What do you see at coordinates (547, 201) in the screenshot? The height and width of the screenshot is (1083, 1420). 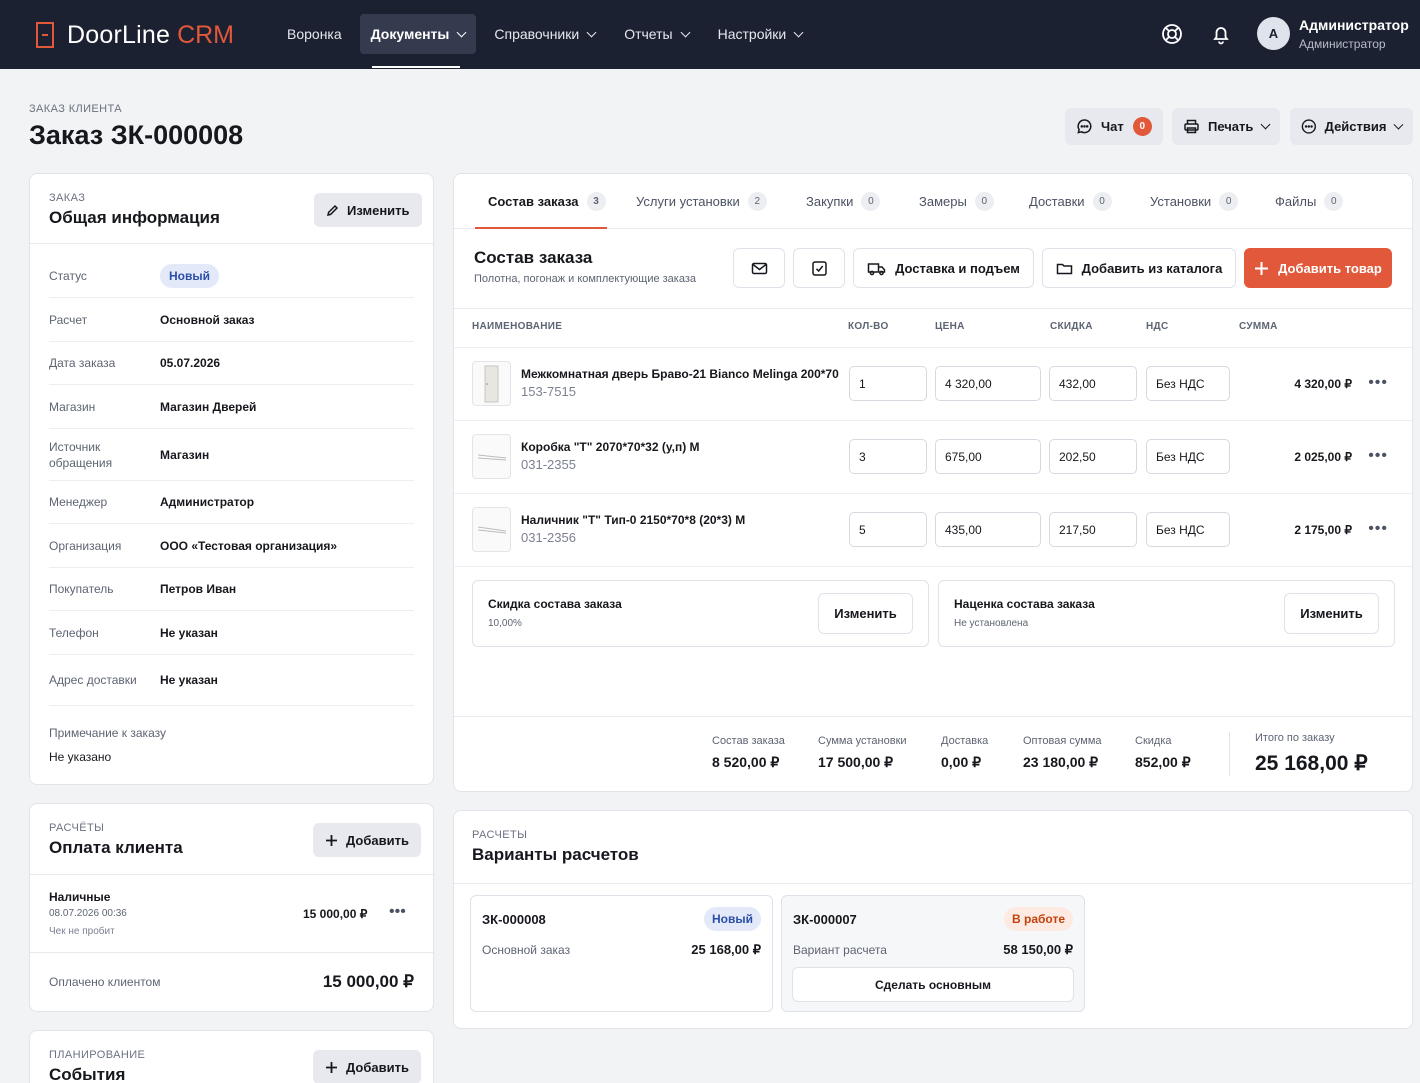 I see `tab-composition: Состав заказа 3` at bounding box center [547, 201].